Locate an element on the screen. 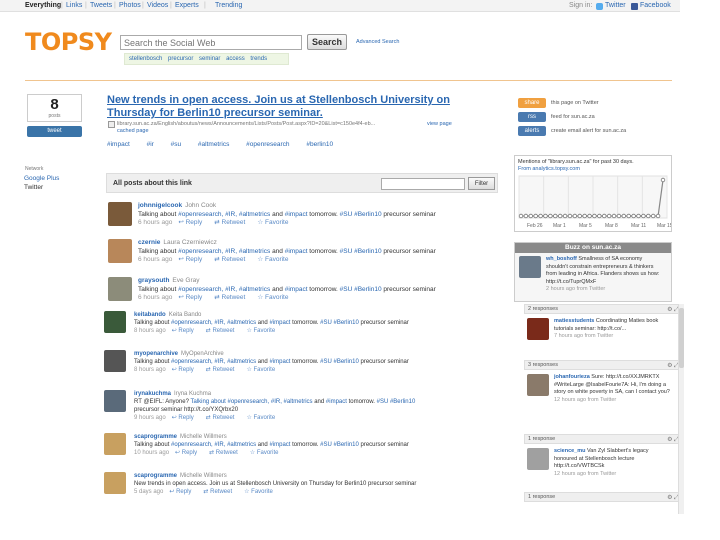 The image size is (720, 540). suggestion-link: seminar is located at coordinates (209, 59).